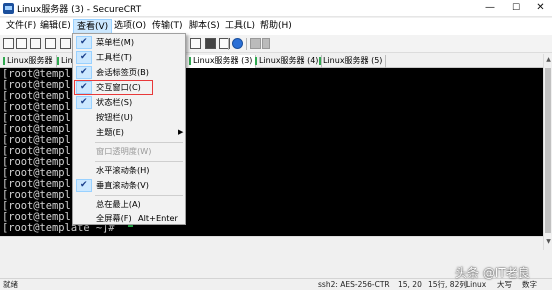  Describe the element at coordinates (10, 284) in the screenshot. I see `status-ready: 就绪` at that location.